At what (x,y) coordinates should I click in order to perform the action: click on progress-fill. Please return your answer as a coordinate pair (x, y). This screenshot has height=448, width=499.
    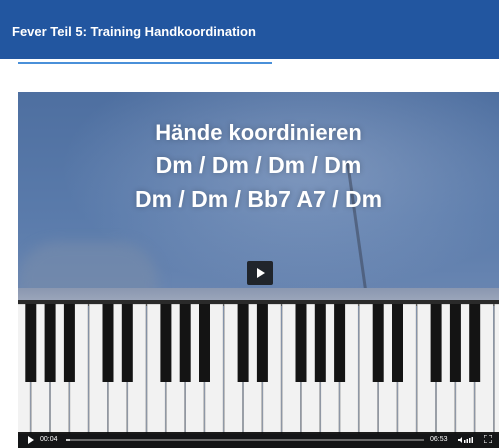
    Looking at the image, I should click on (68, 440).